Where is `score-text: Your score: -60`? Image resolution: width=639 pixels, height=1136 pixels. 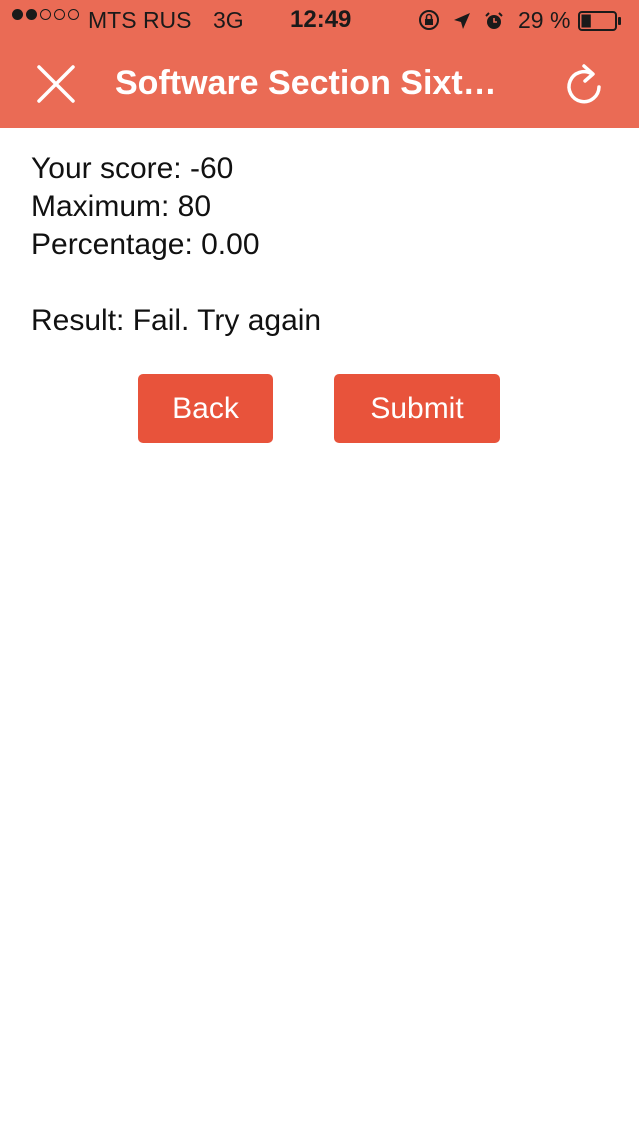
score-text: Your score: -60 is located at coordinates (132, 168).